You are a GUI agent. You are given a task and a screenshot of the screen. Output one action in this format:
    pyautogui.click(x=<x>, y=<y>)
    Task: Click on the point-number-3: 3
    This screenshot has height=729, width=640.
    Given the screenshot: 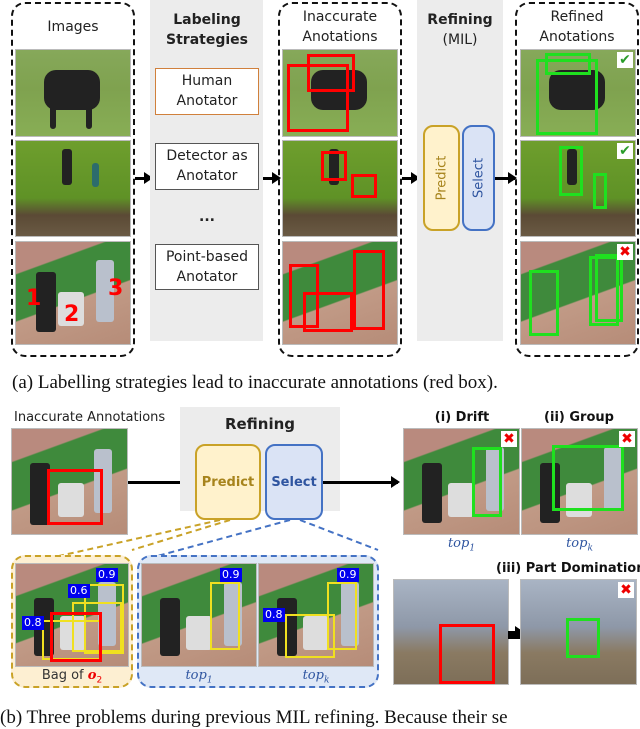 What is the action you would take?
    pyautogui.click(x=116, y=288)
    